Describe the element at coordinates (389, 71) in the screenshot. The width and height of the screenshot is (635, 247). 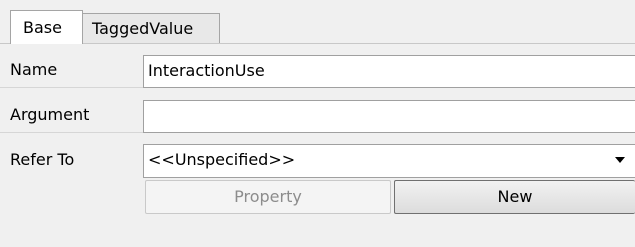
I see `name-field: InteractionUse` at that location.